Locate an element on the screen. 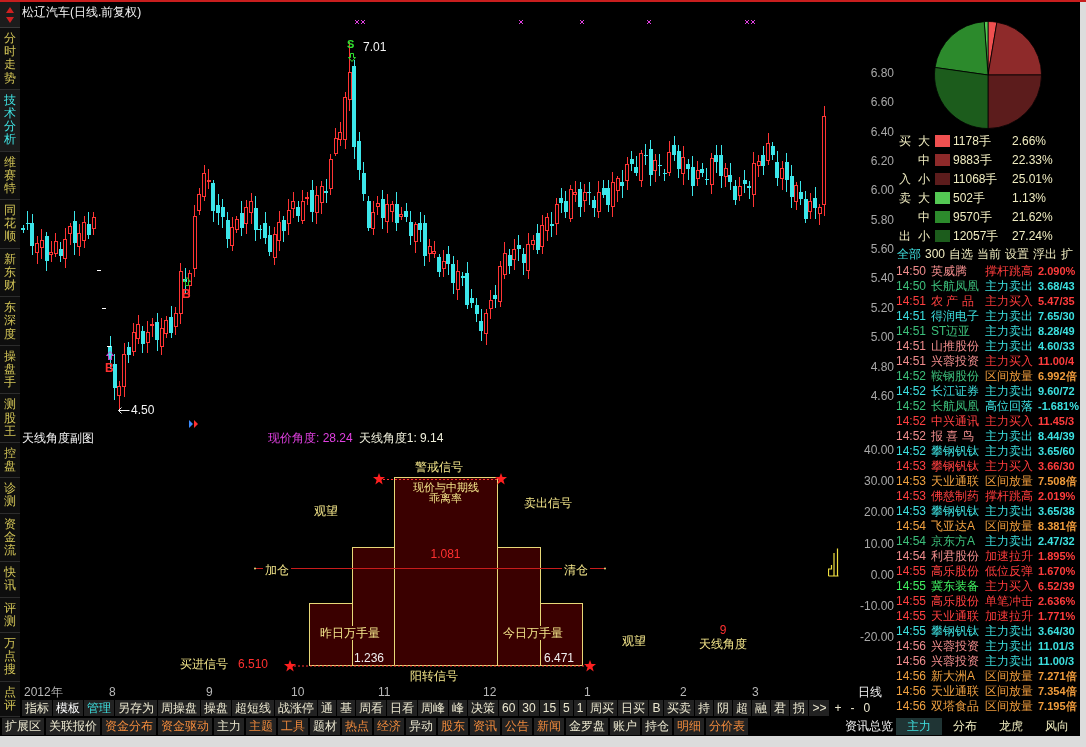 The width and height of the screenshot is (1086, 747). stock-name: 得润电子 is located at coordinates (955, 316).